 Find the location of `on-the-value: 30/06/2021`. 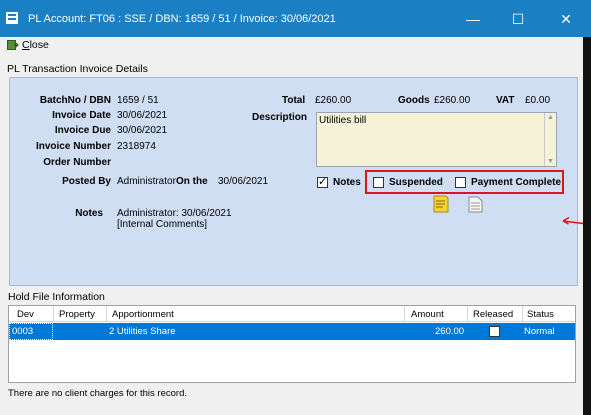

on-the-value: 30/06/2021 is located at coordinates (243, 181).